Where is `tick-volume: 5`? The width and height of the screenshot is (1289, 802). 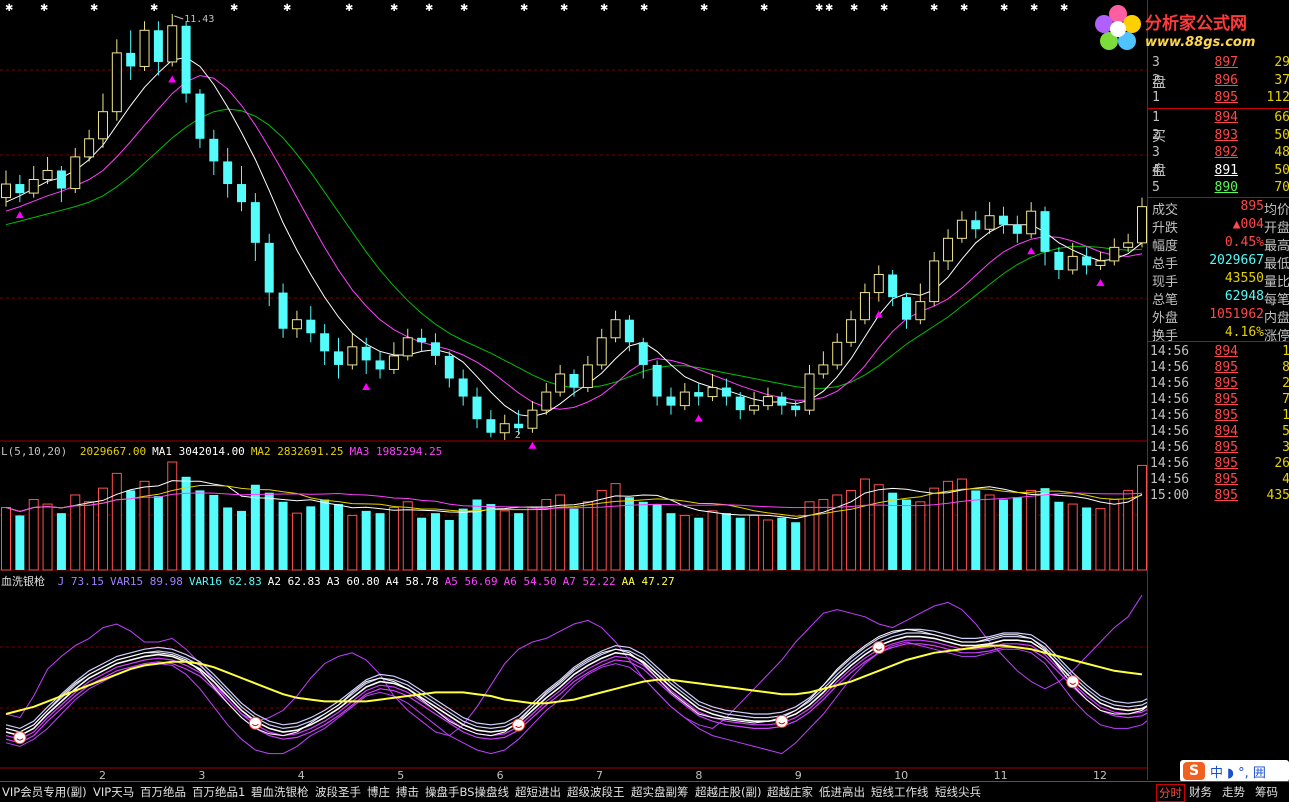 tick-volume: 5 is located at coordinates (1285, 431).